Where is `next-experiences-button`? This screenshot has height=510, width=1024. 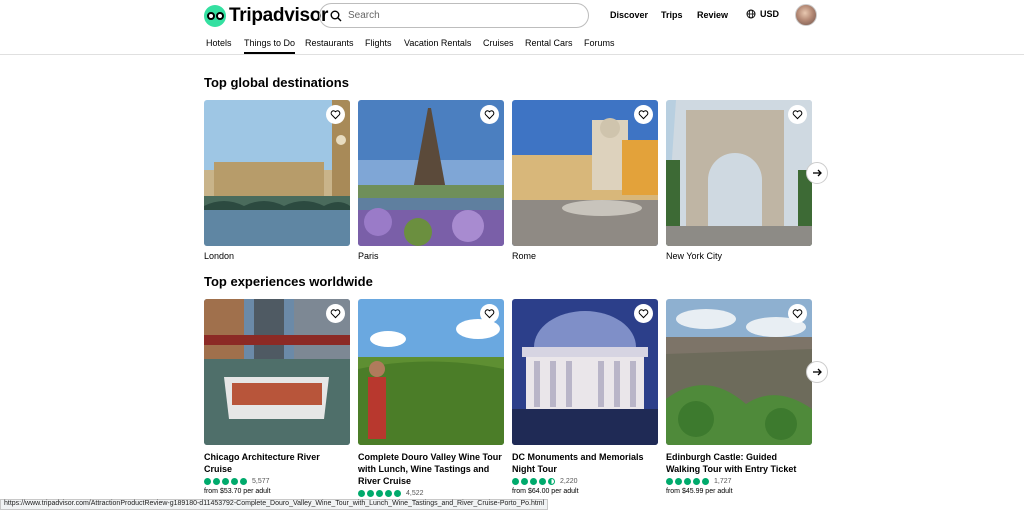
next-experiences-button is located at coordinates (817, 372).